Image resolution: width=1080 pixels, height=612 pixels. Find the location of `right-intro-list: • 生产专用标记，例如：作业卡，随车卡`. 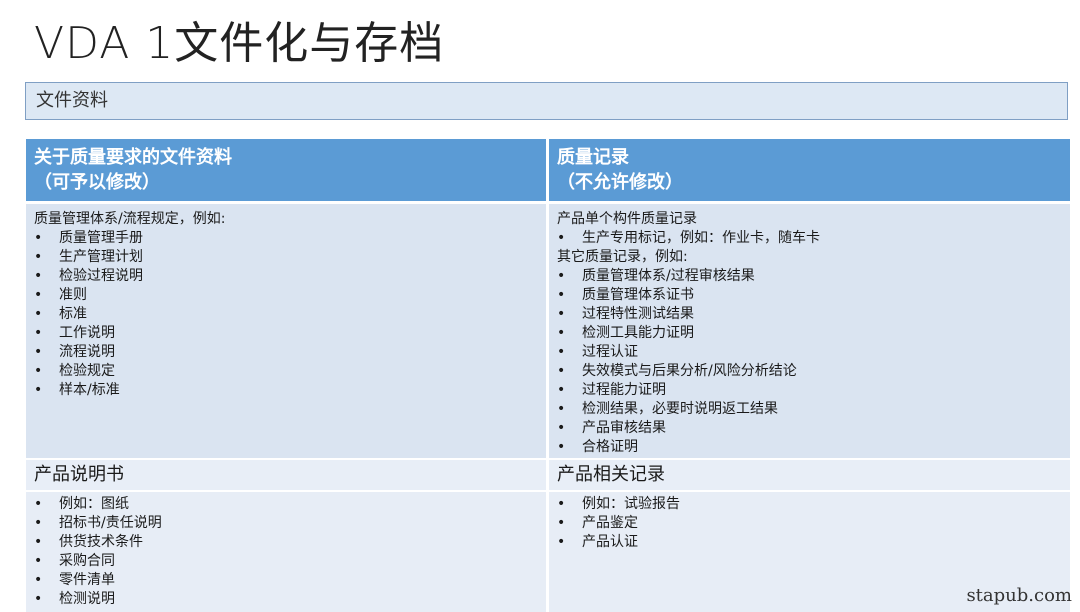

right-intro-list: • 生产专用标记，例如：作业卡，随车卡 is located at coordinates (813, 238).